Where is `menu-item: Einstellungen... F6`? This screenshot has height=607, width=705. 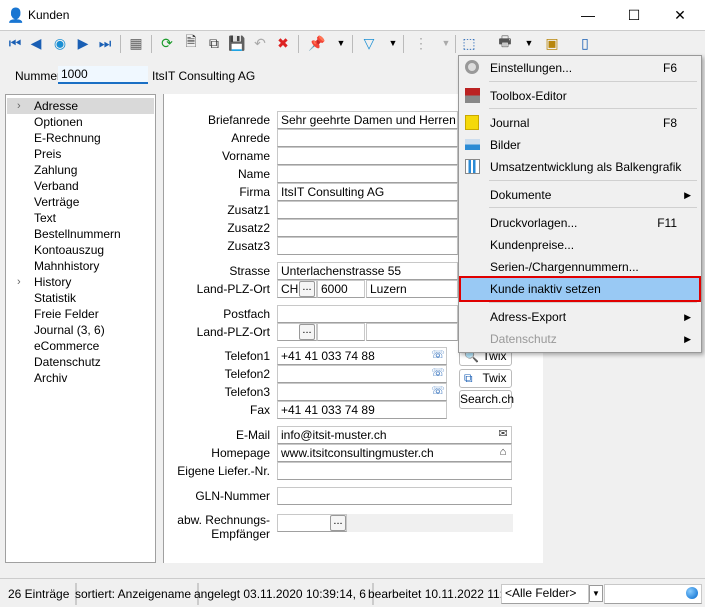 menu-item: Einstellungen... F6 is located at coordinates (580, 68).